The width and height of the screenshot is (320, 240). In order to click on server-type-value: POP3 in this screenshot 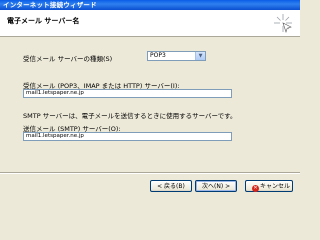, I will do `click(158, 55)`.